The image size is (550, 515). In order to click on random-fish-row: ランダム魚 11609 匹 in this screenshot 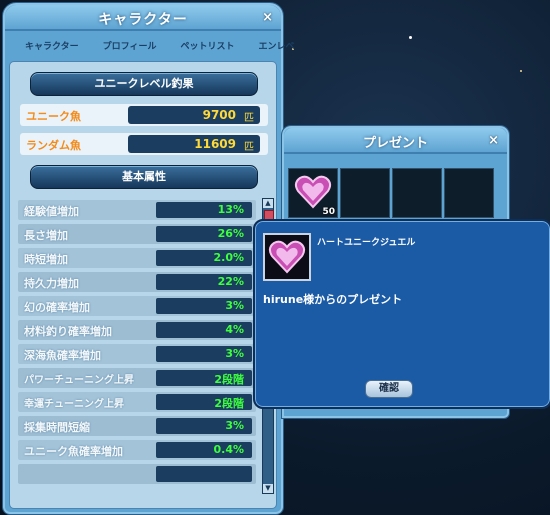, I will do `click(144, 144)`.